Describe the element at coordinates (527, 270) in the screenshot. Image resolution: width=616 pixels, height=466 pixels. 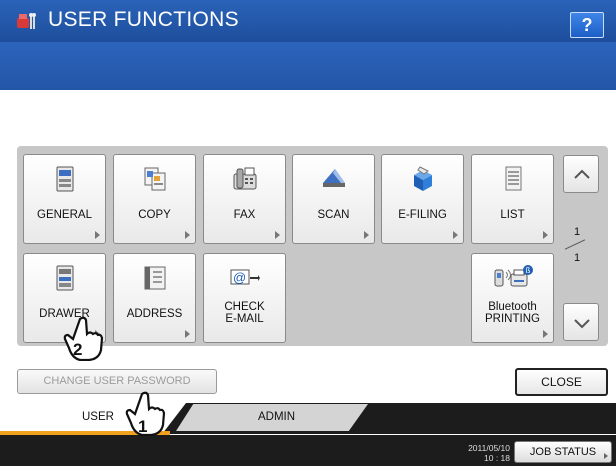
I see `svg-text: ß` at that location.